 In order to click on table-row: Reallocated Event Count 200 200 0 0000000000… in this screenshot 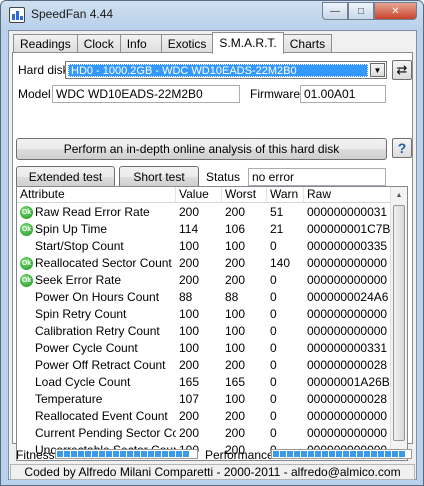, I will do `click(204, 416)`.